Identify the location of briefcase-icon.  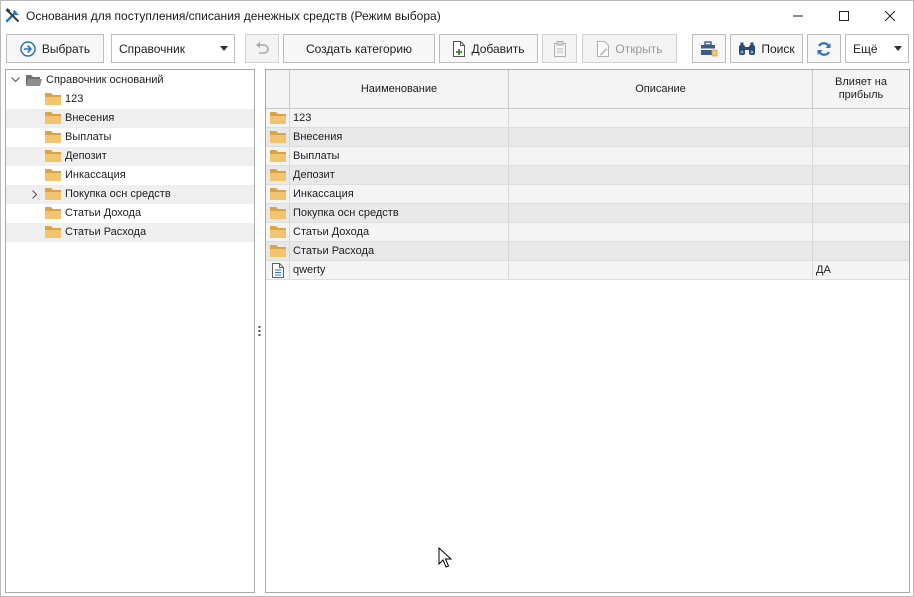
(709, 48).